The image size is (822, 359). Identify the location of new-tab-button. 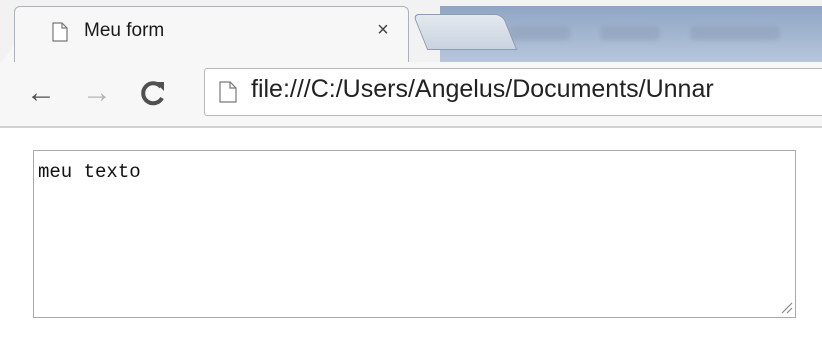
(465, 32).